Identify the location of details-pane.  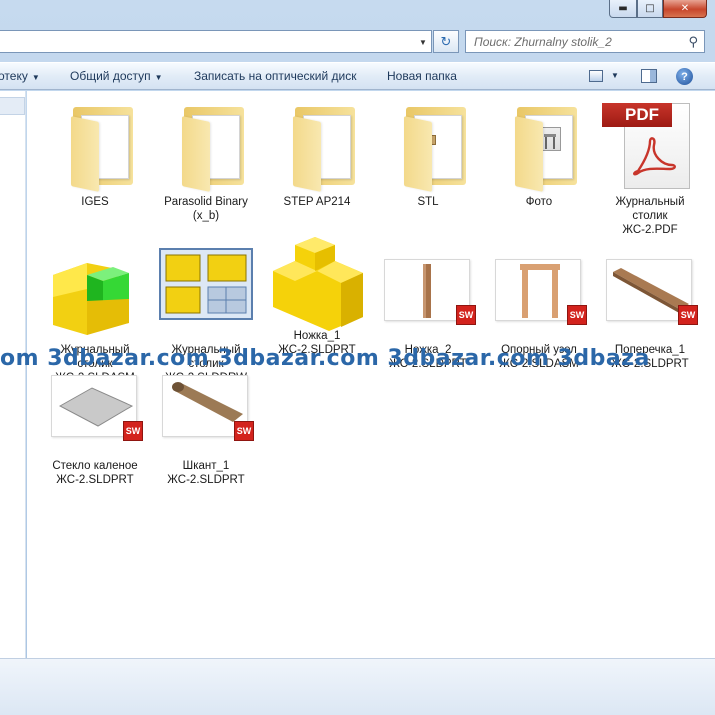
(357, 686).